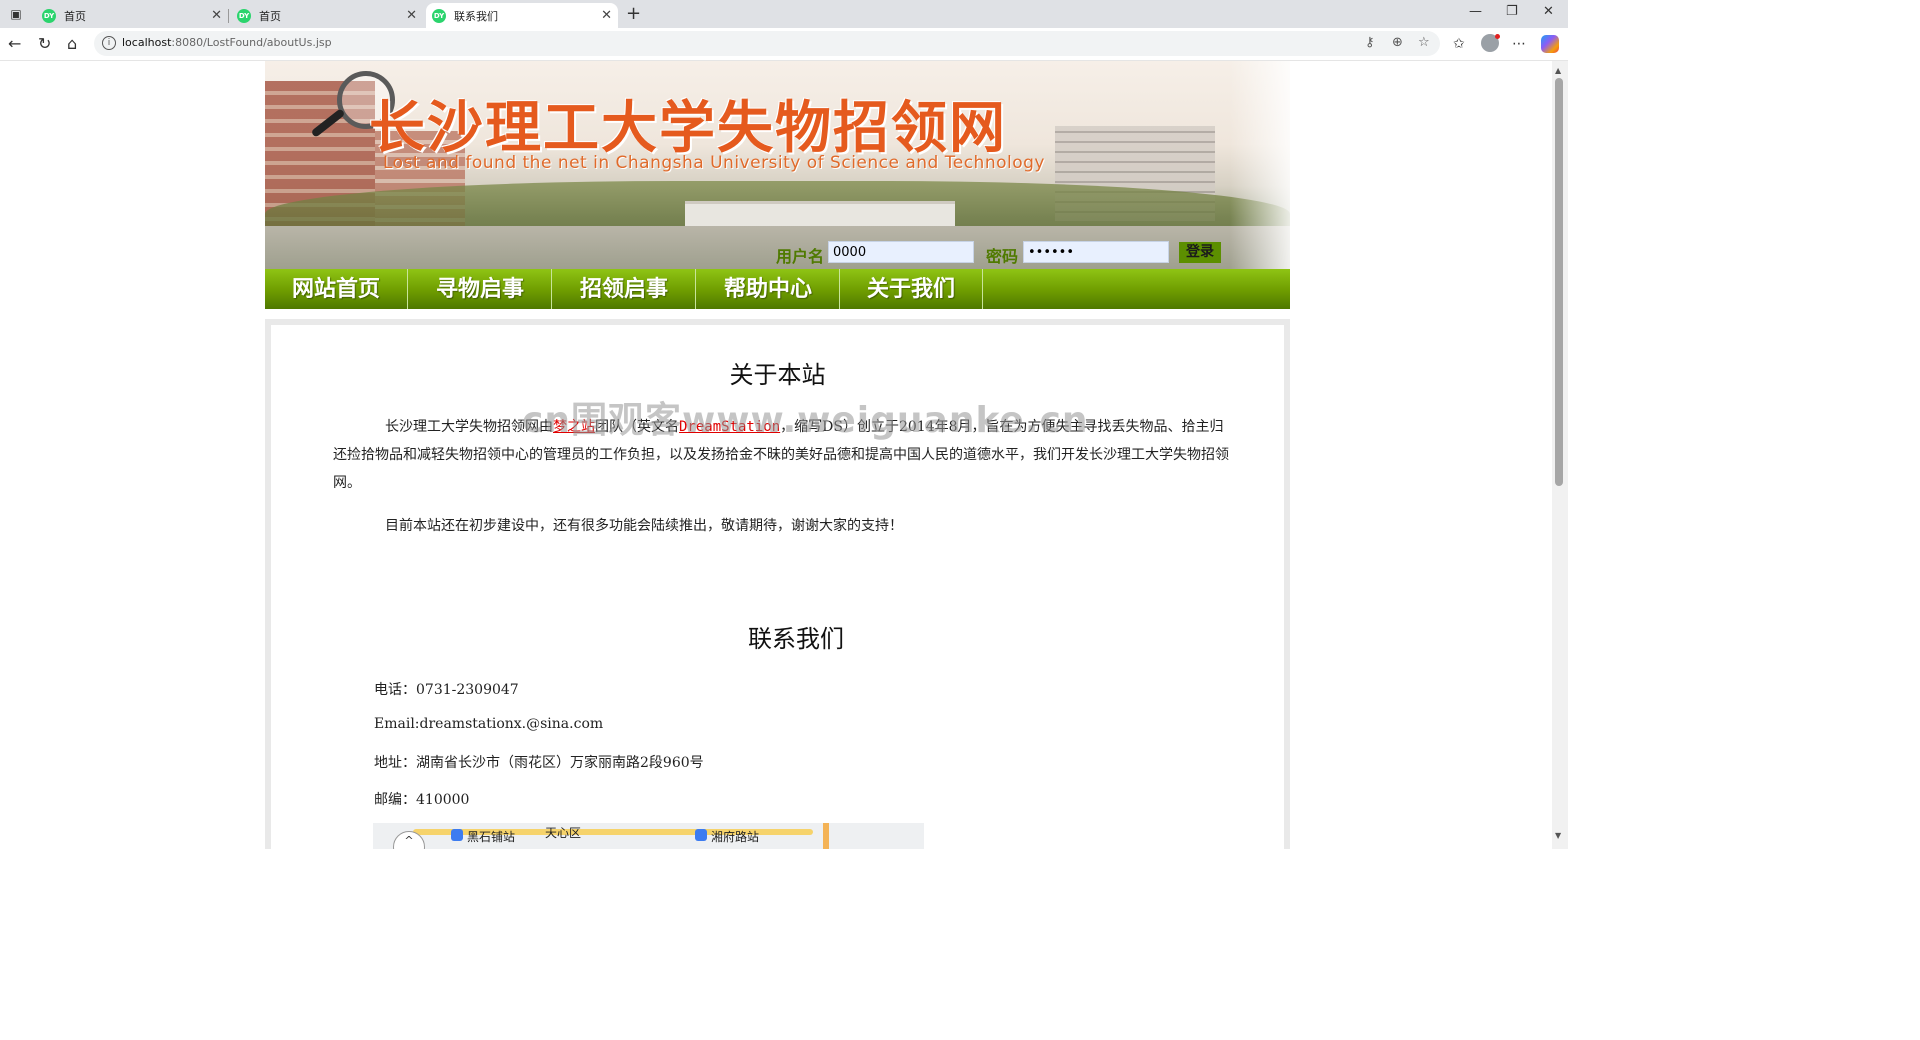 Image resolution: width=1920 pixels, height=1040 pixels. I want to click on scroll-down-icon: ▼, so click(1558, 835).